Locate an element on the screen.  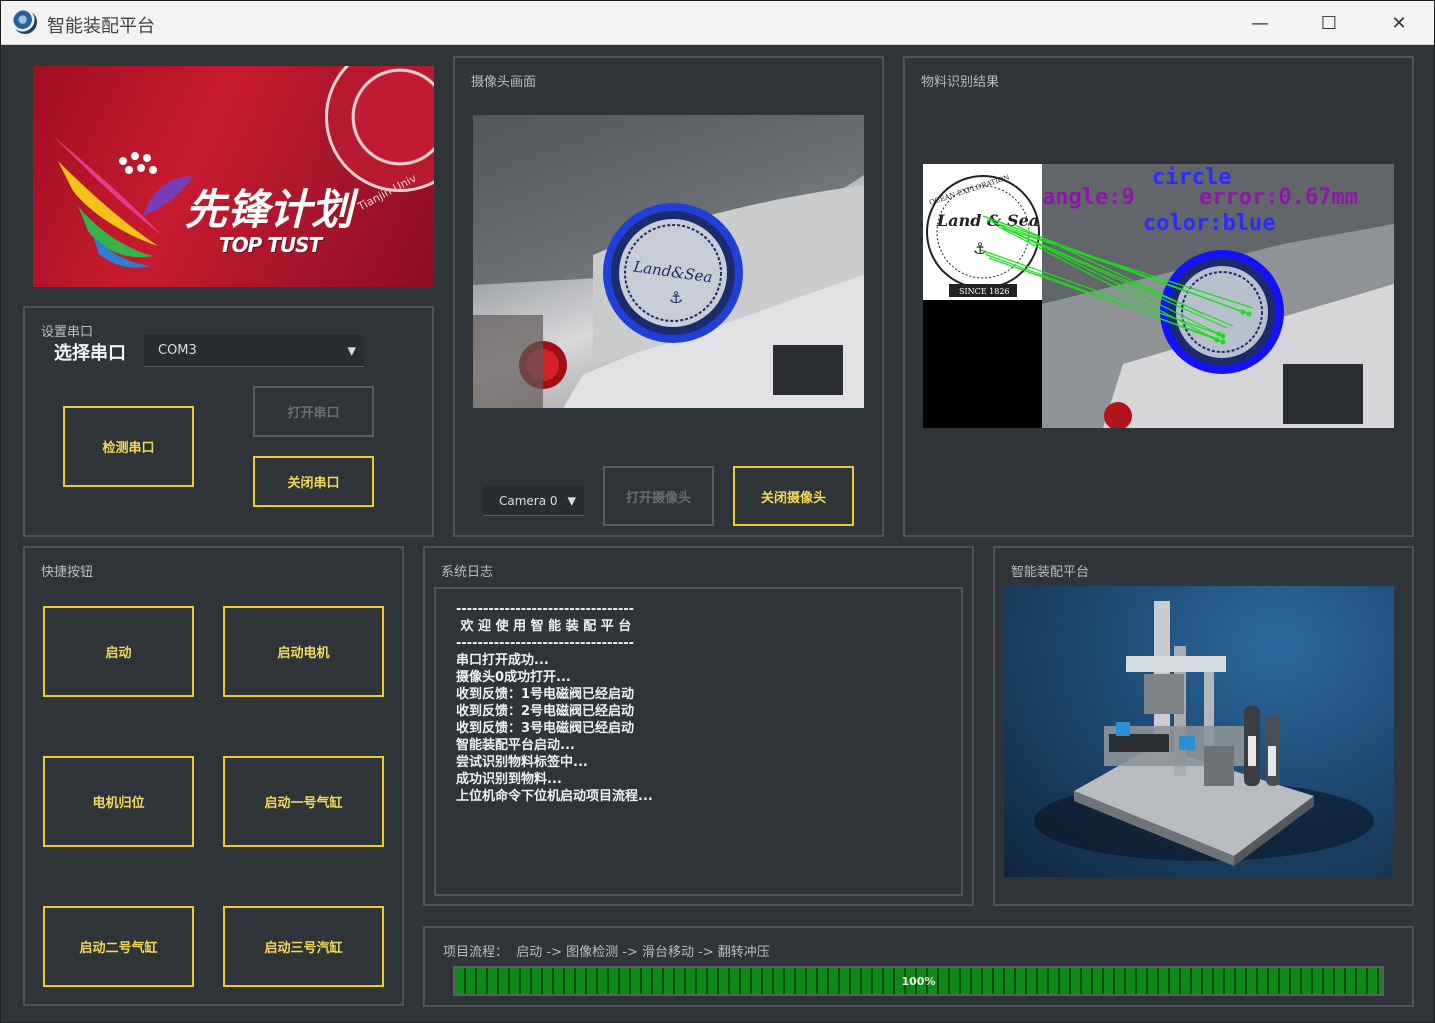
progress-bar: 100% is located at coordinates (918, 981).